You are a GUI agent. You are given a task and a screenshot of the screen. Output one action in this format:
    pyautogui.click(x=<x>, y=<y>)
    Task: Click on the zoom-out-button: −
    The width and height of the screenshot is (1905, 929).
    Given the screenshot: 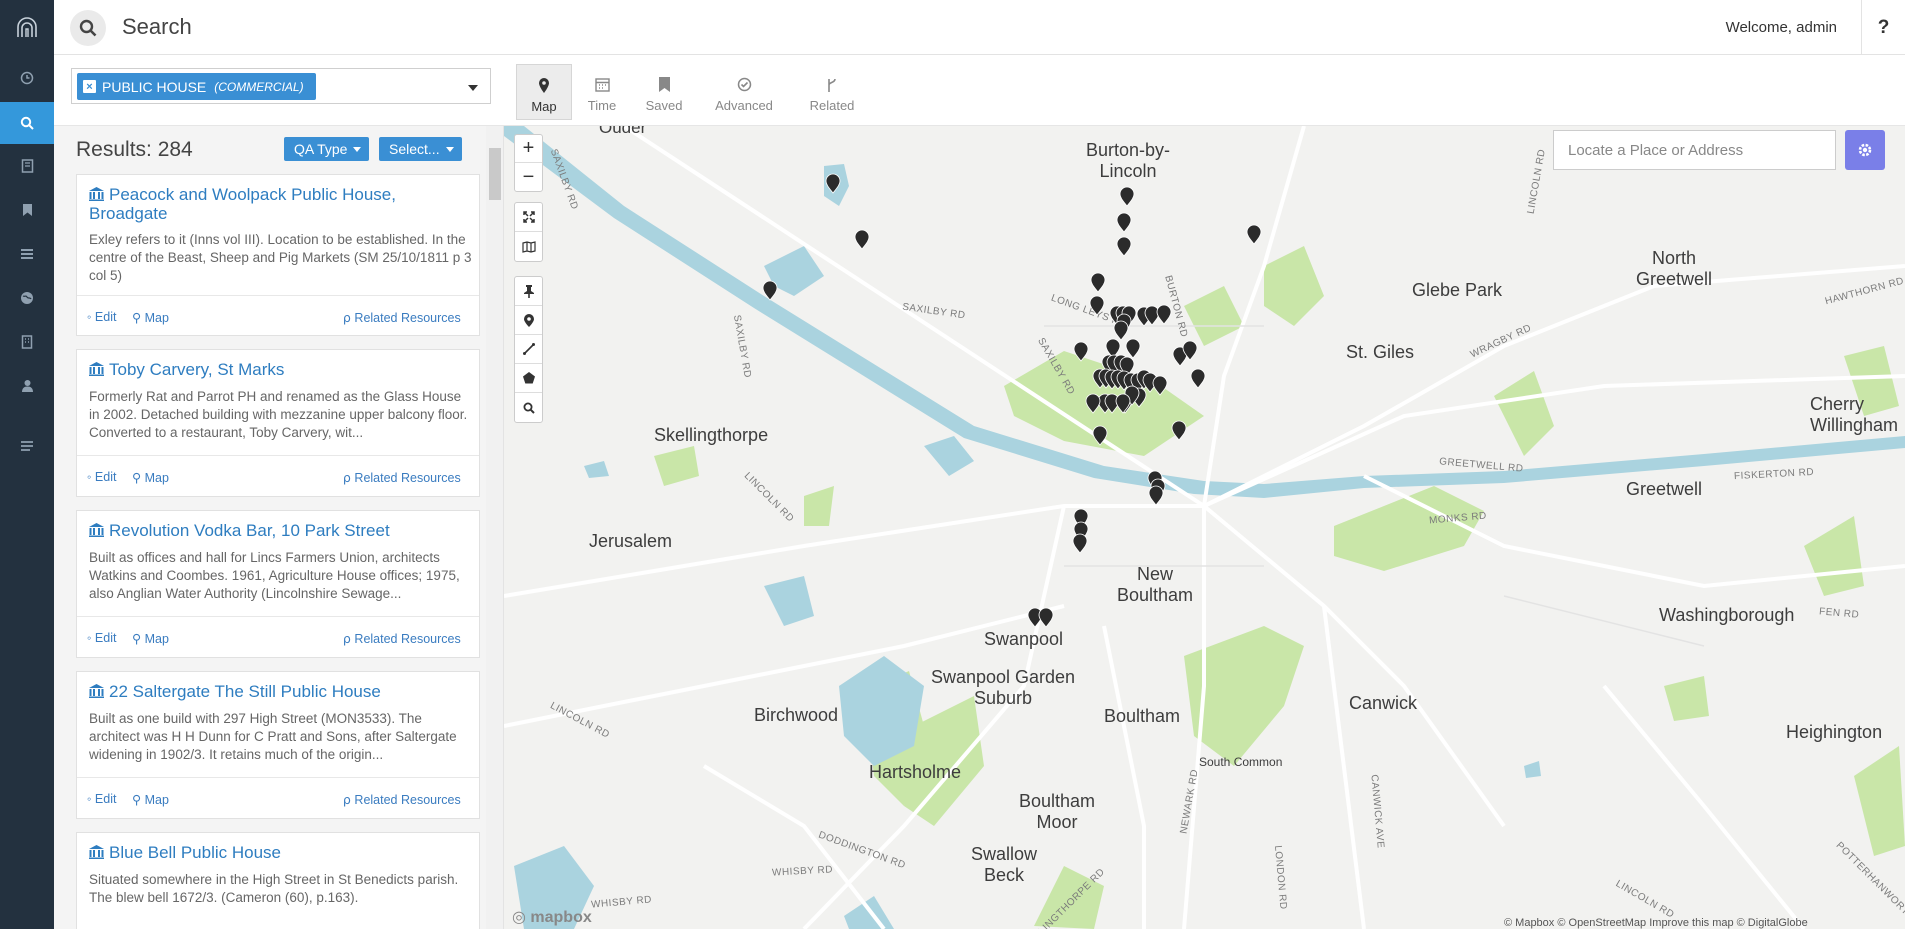 What is the action you would take?
    pyautogui.click(x=528, y=177)
    